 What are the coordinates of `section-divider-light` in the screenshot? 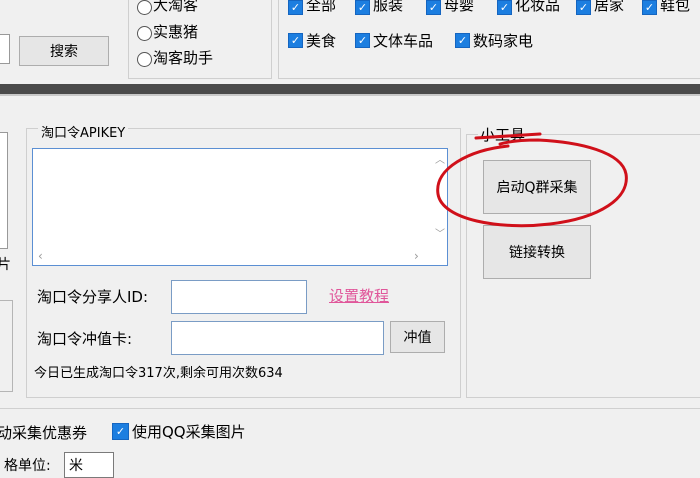 It's located at (350, 95).